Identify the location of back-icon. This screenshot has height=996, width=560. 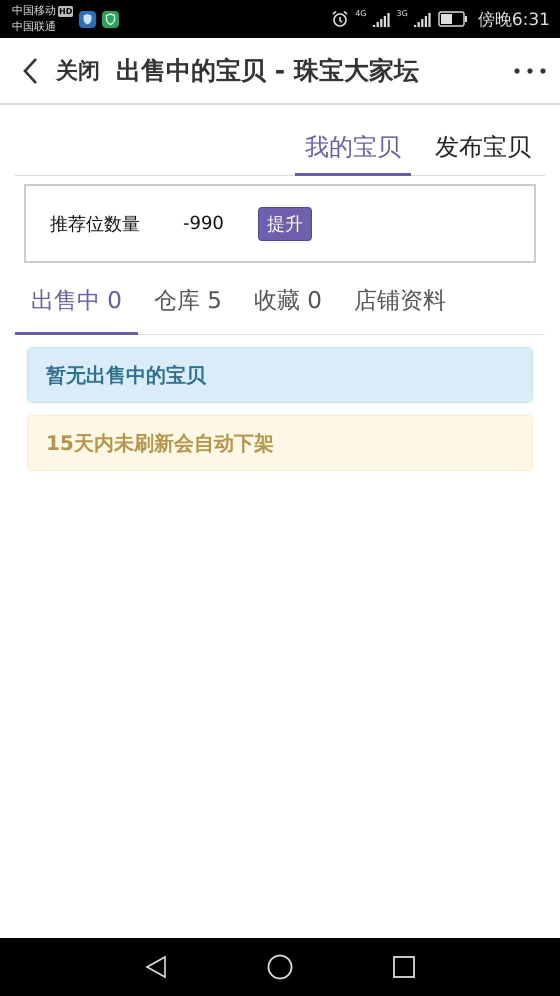
(30, 70).